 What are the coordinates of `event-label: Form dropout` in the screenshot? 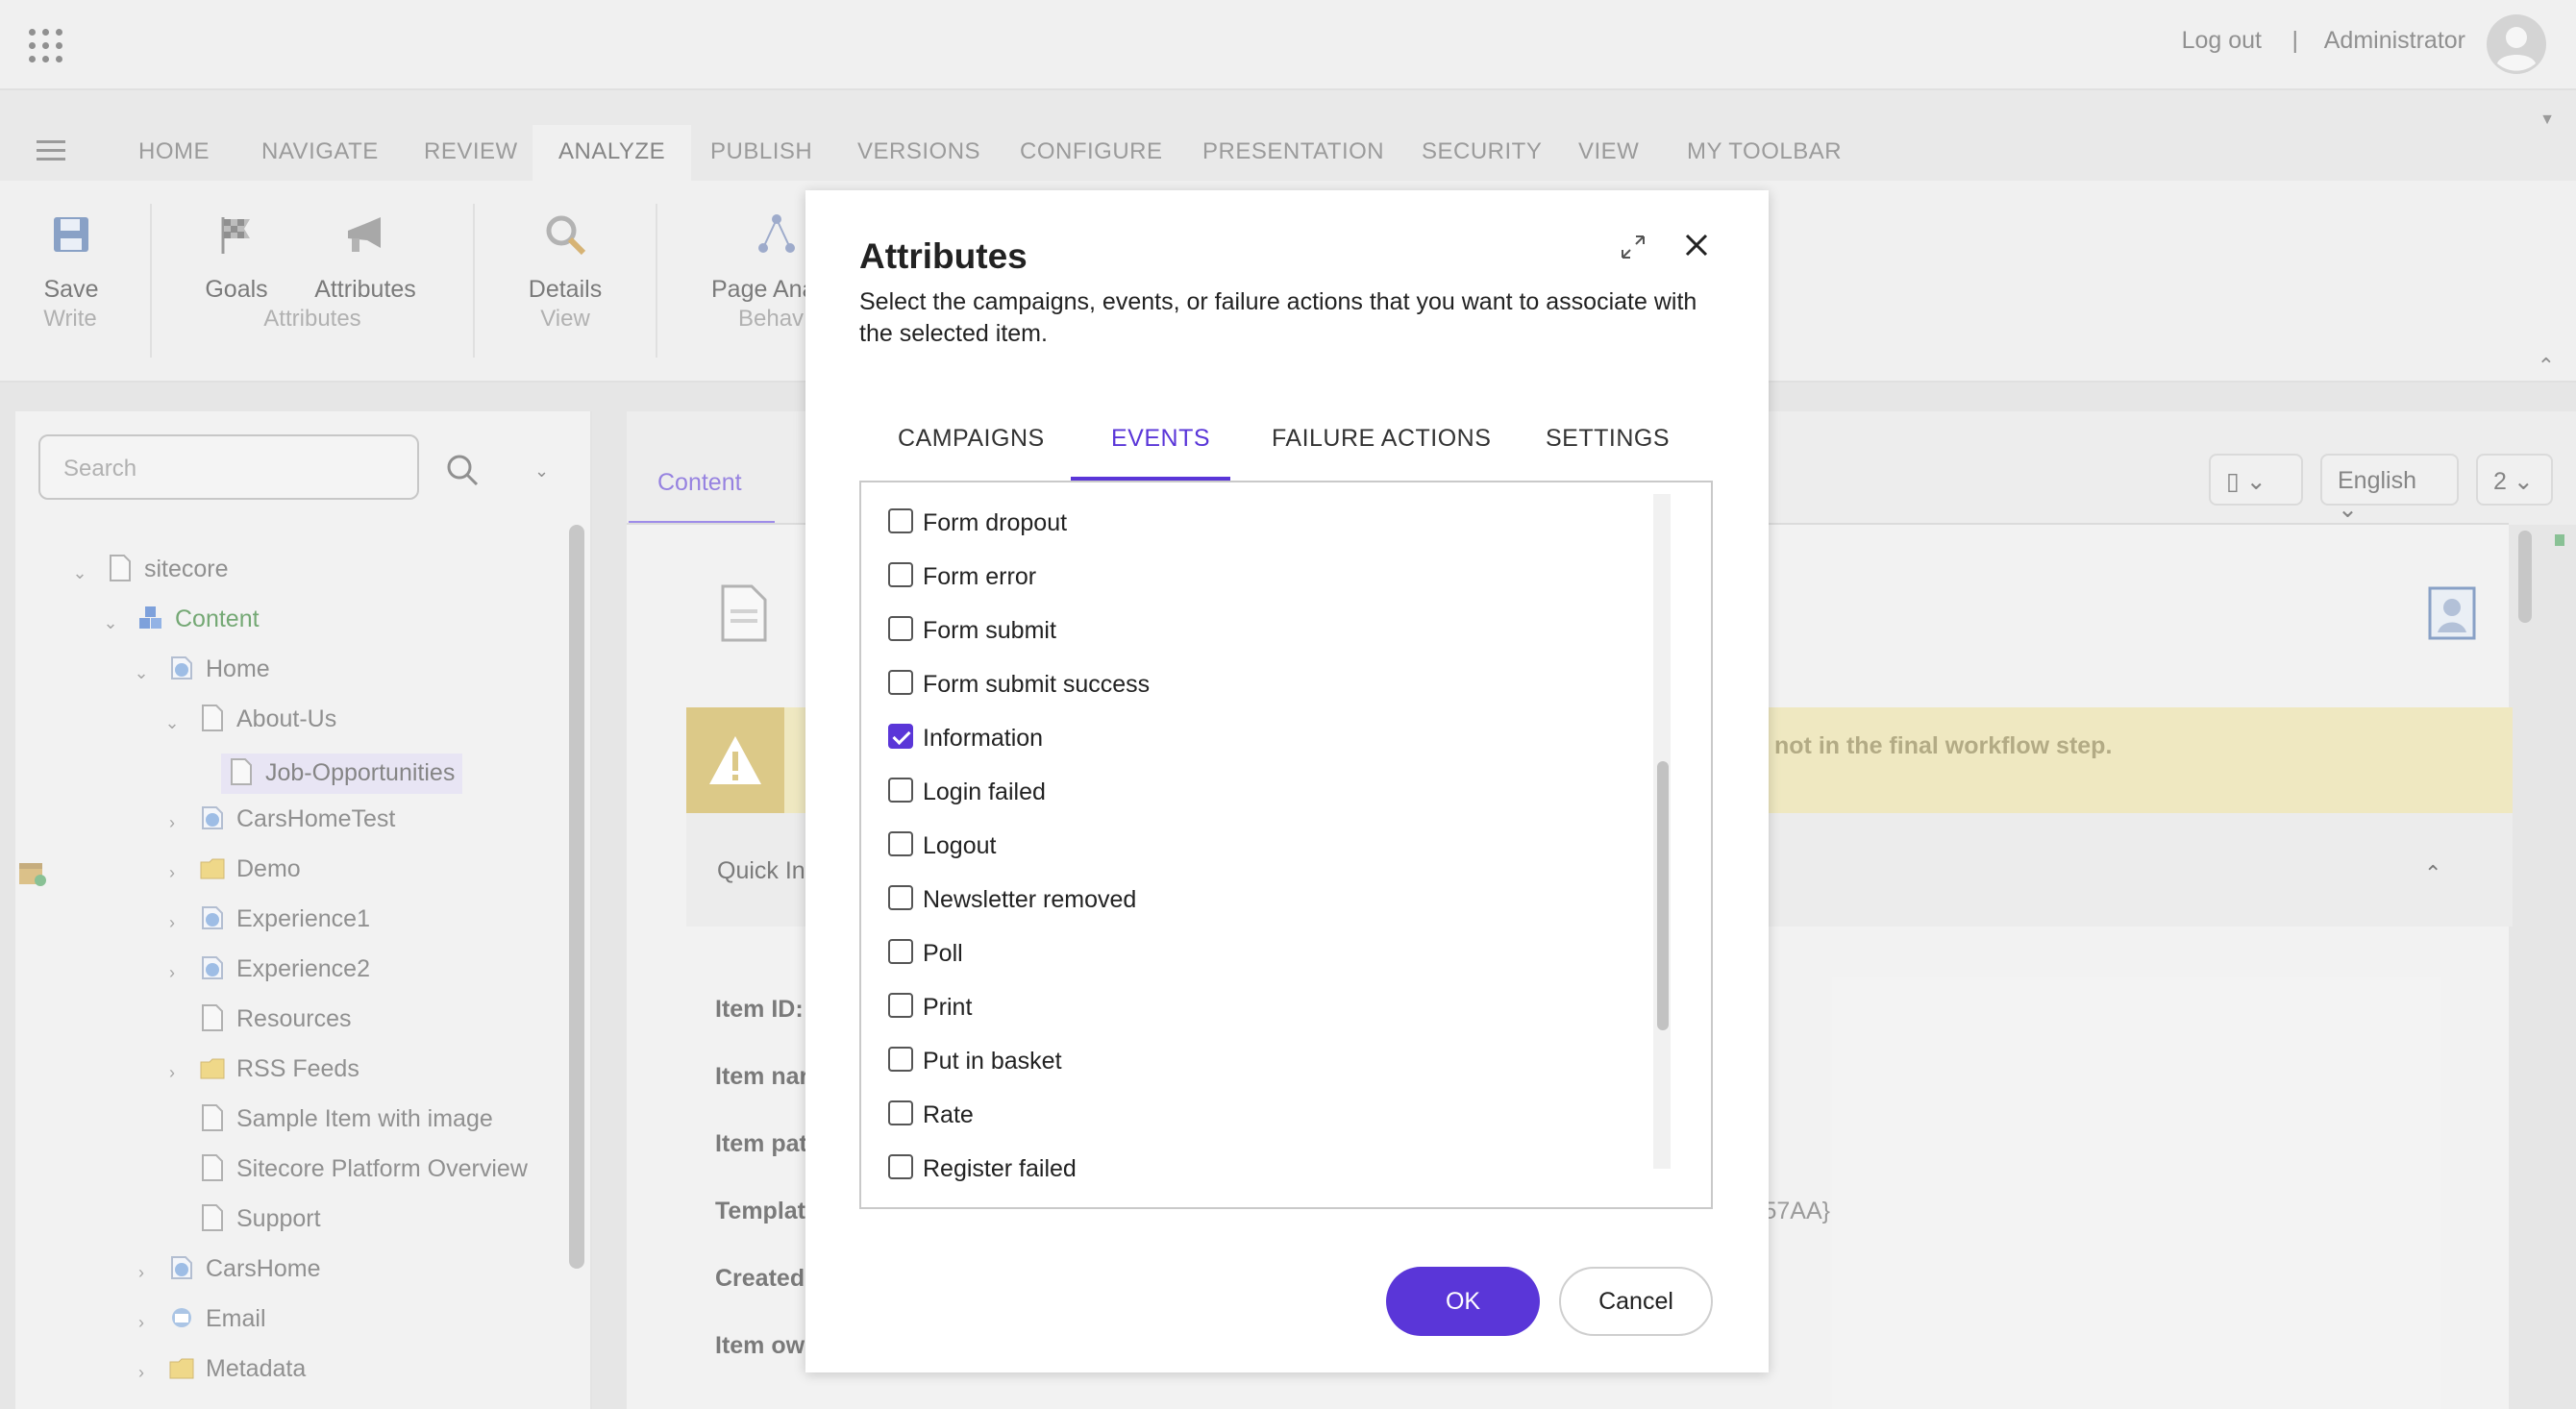 It's located at (996, 522).